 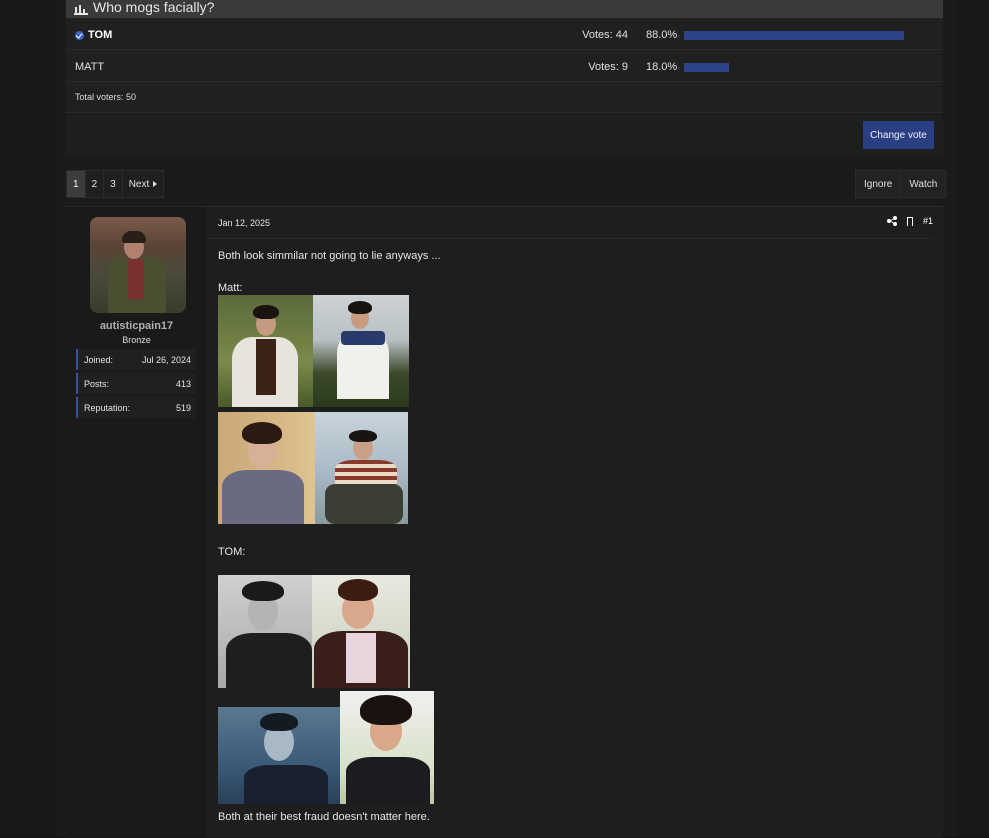 I want to click on poll-option-votes: Votes: 44, so click(x=605, y=35).